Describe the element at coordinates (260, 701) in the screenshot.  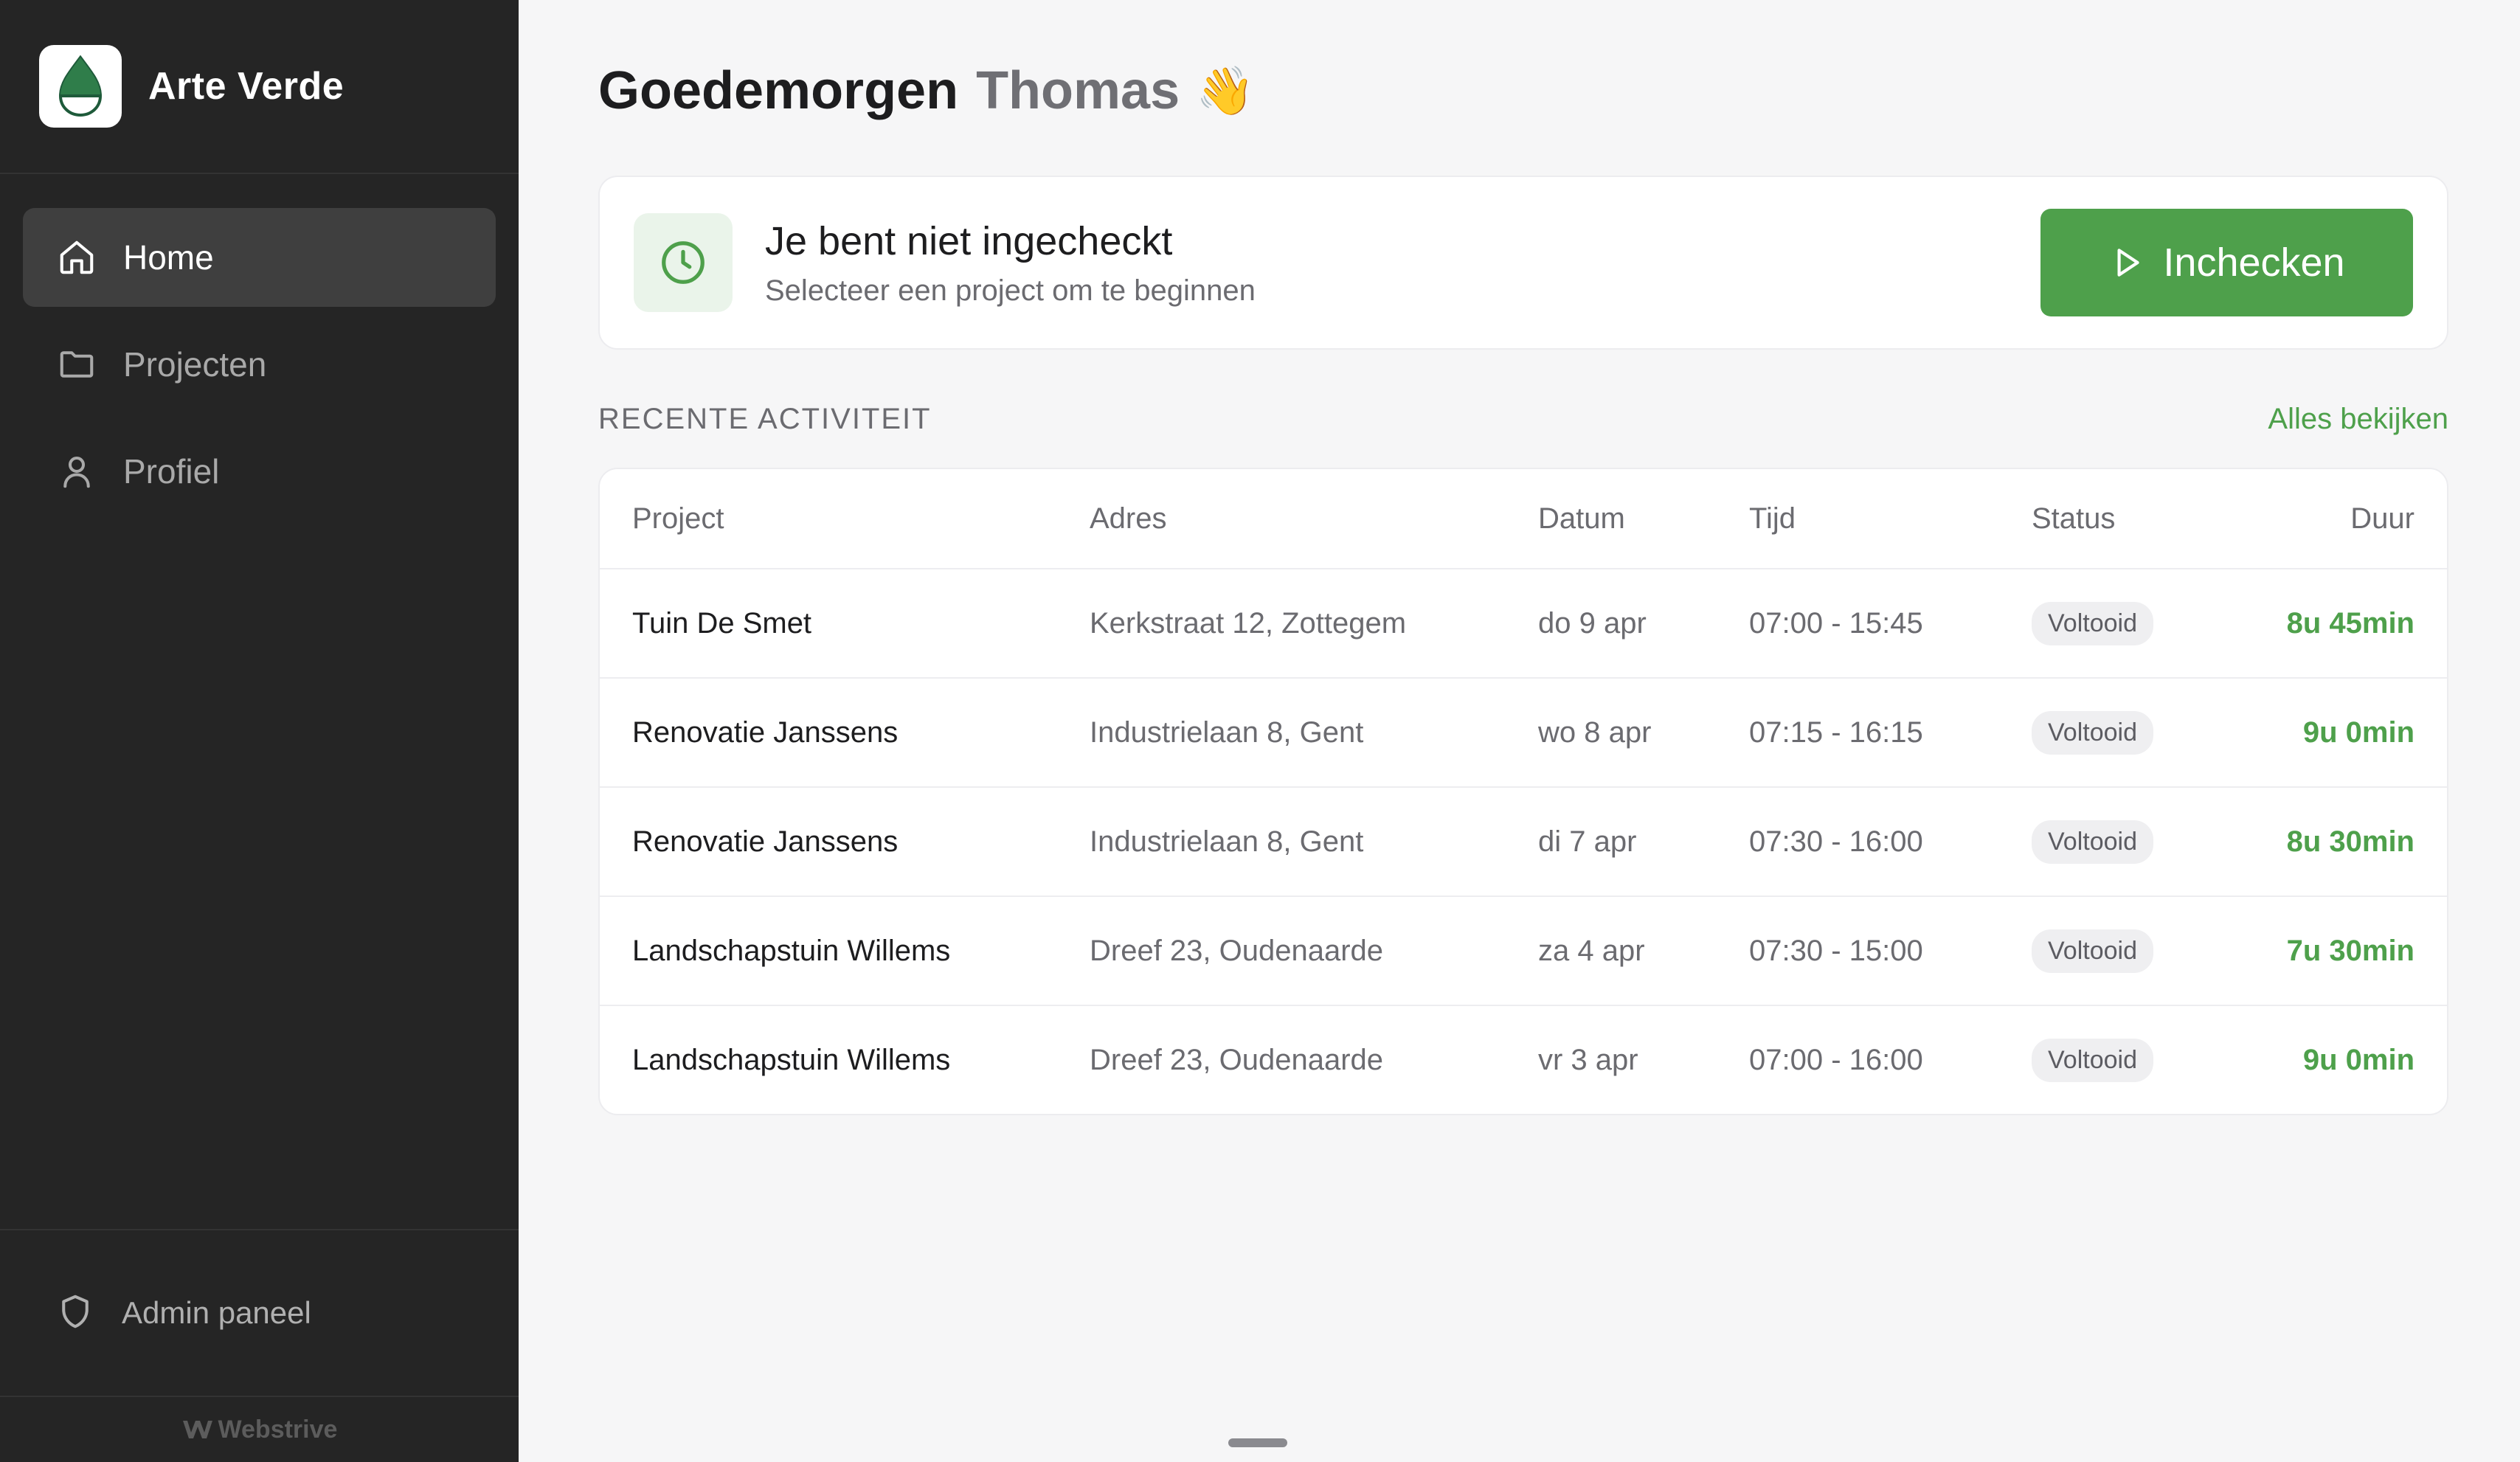
I see `sidebar-nav: Home Projecten Profiel` at that location.